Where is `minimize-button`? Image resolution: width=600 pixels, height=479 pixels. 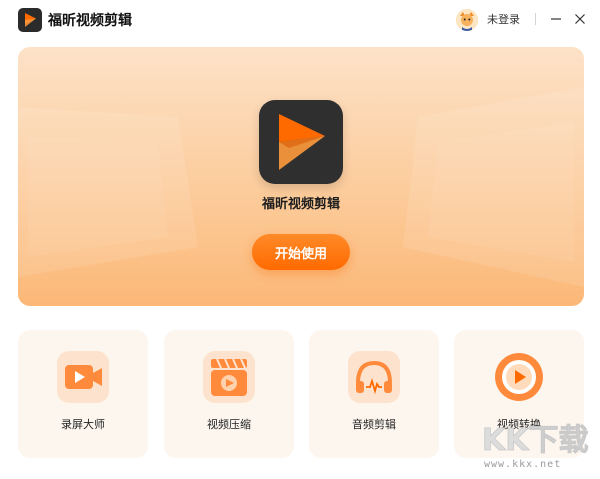 minimize-button is located at coordinates (556, 19).